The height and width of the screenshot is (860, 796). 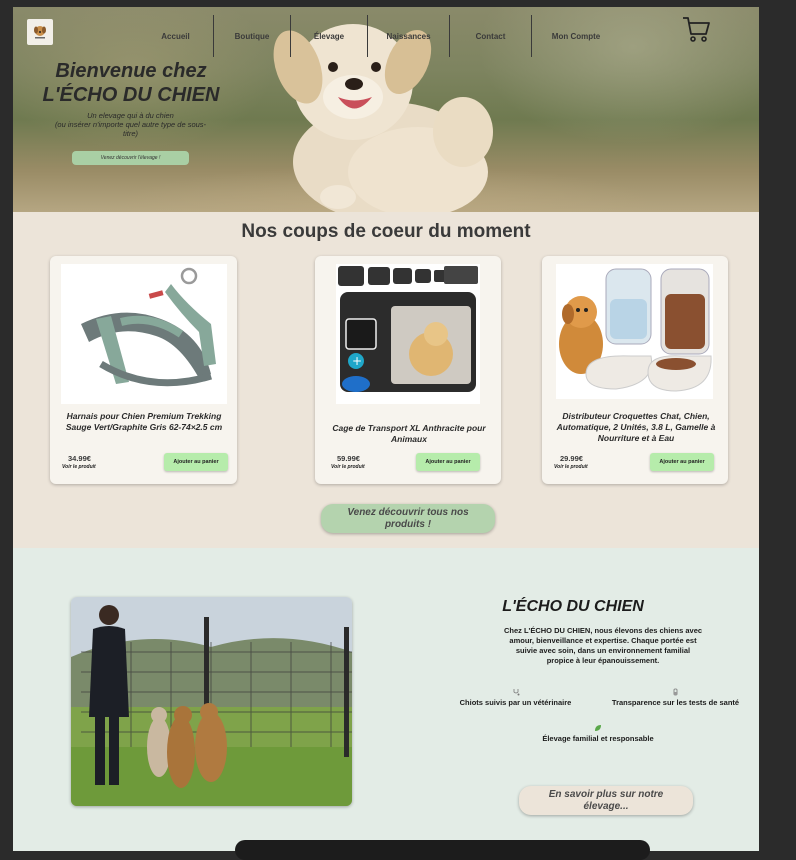 I want to click on nav-elevage: Élevage, so click(x=329, y=36).